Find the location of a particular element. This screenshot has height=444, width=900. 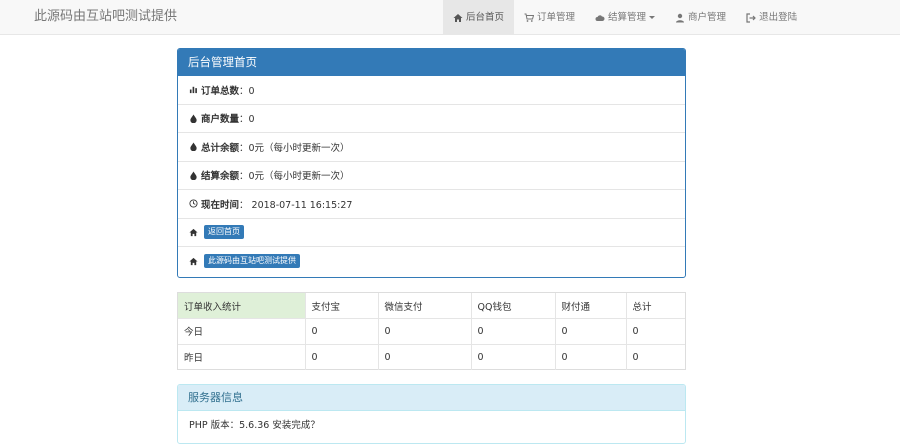

nav-settlement: 结算管理 is located at coordinates (625, 17).